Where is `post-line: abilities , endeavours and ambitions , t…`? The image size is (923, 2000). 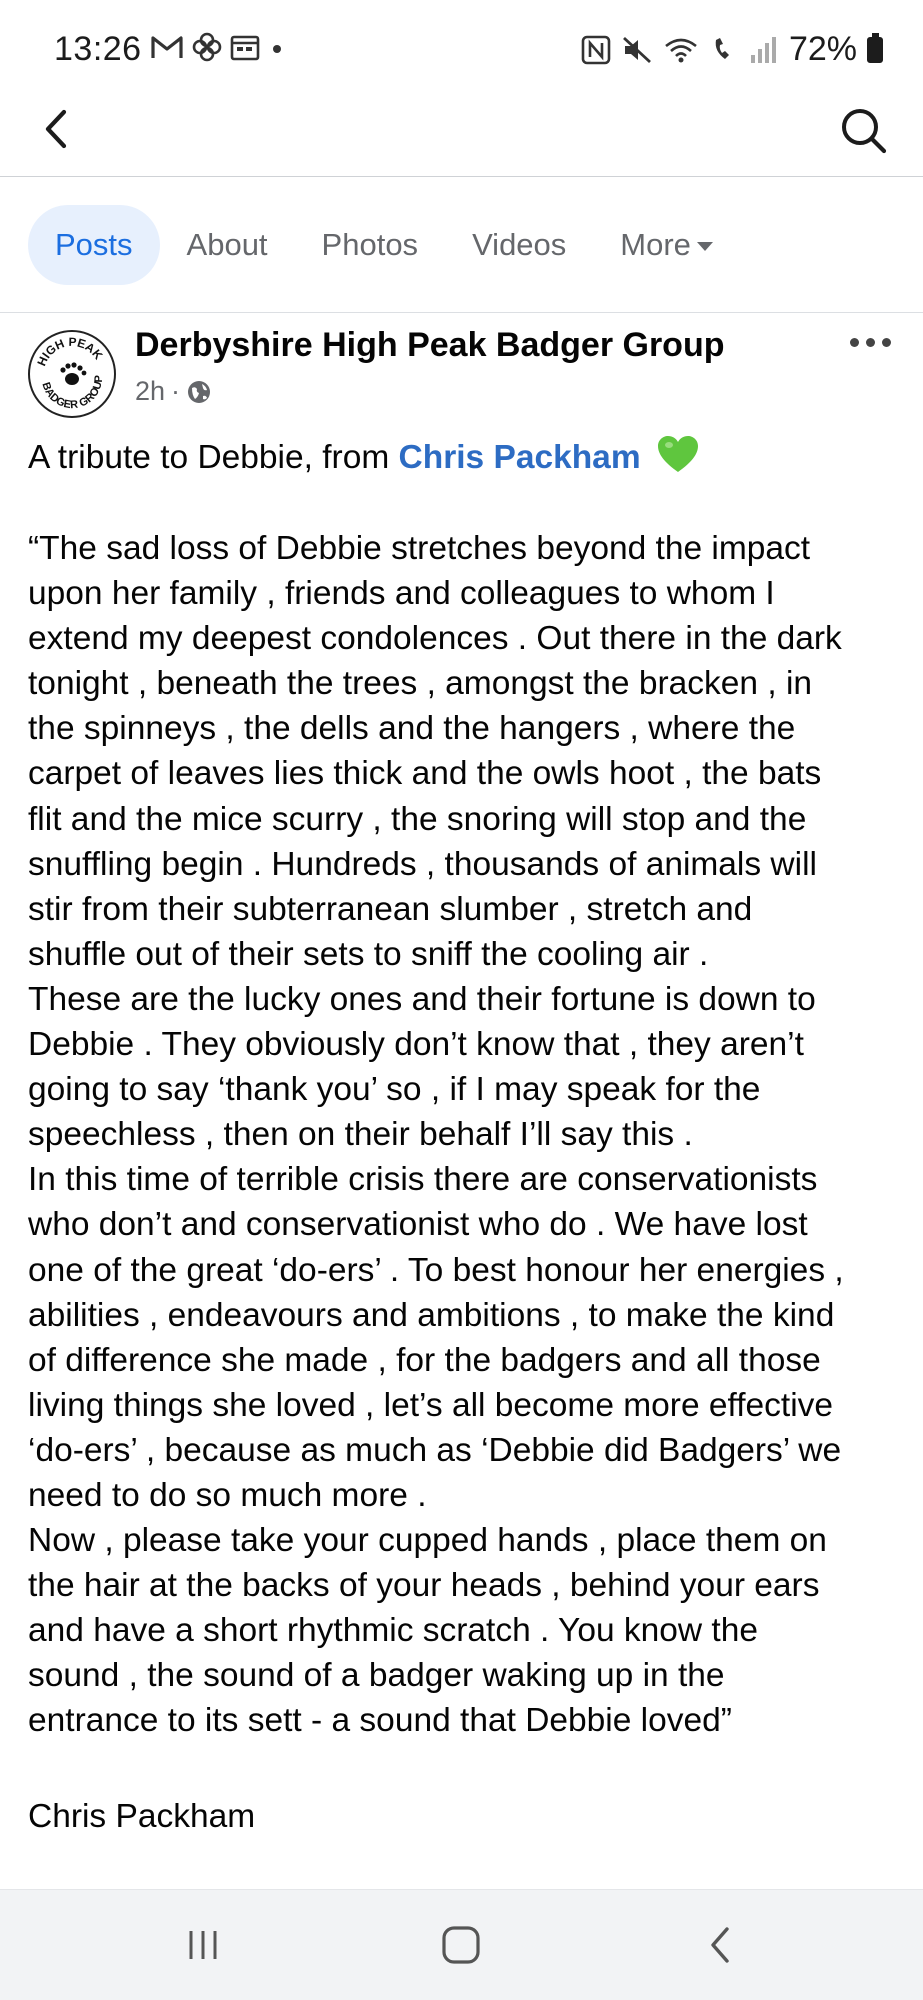 post-line: abilities , endeavours and ambitions , t… is located at coordinates (431, 1315).